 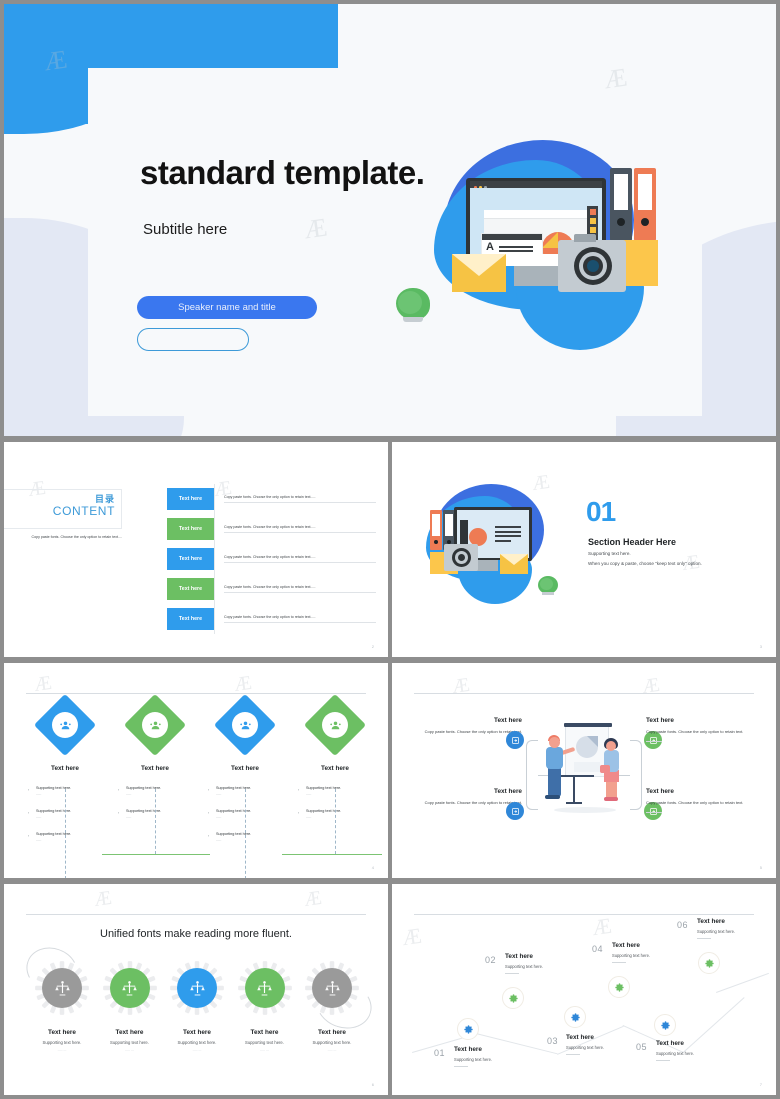 I want to click on watermark: Ӕ, so click(x=651, y=686).